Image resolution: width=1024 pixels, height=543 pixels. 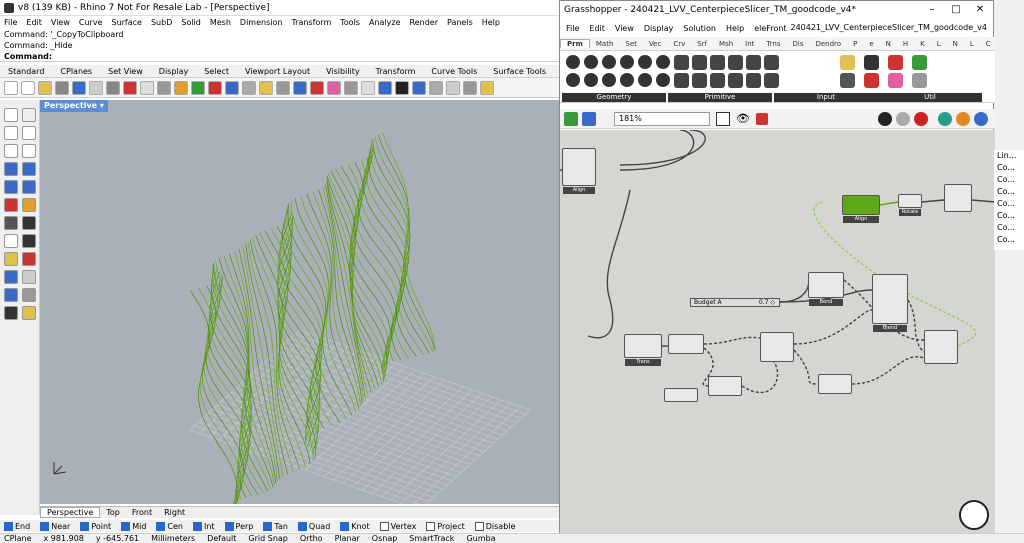 I want to click on status-ortho: Ortho, so click(x=311, y=538).